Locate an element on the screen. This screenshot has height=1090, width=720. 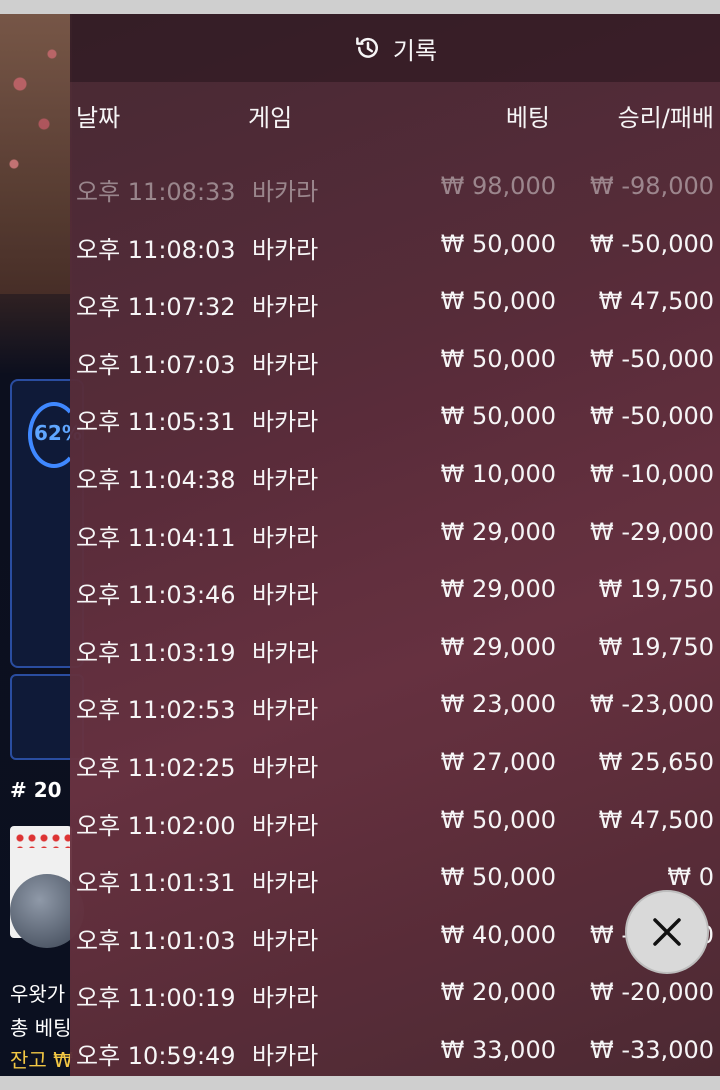
history-header: 기록 is located at coordinates (395, 48).